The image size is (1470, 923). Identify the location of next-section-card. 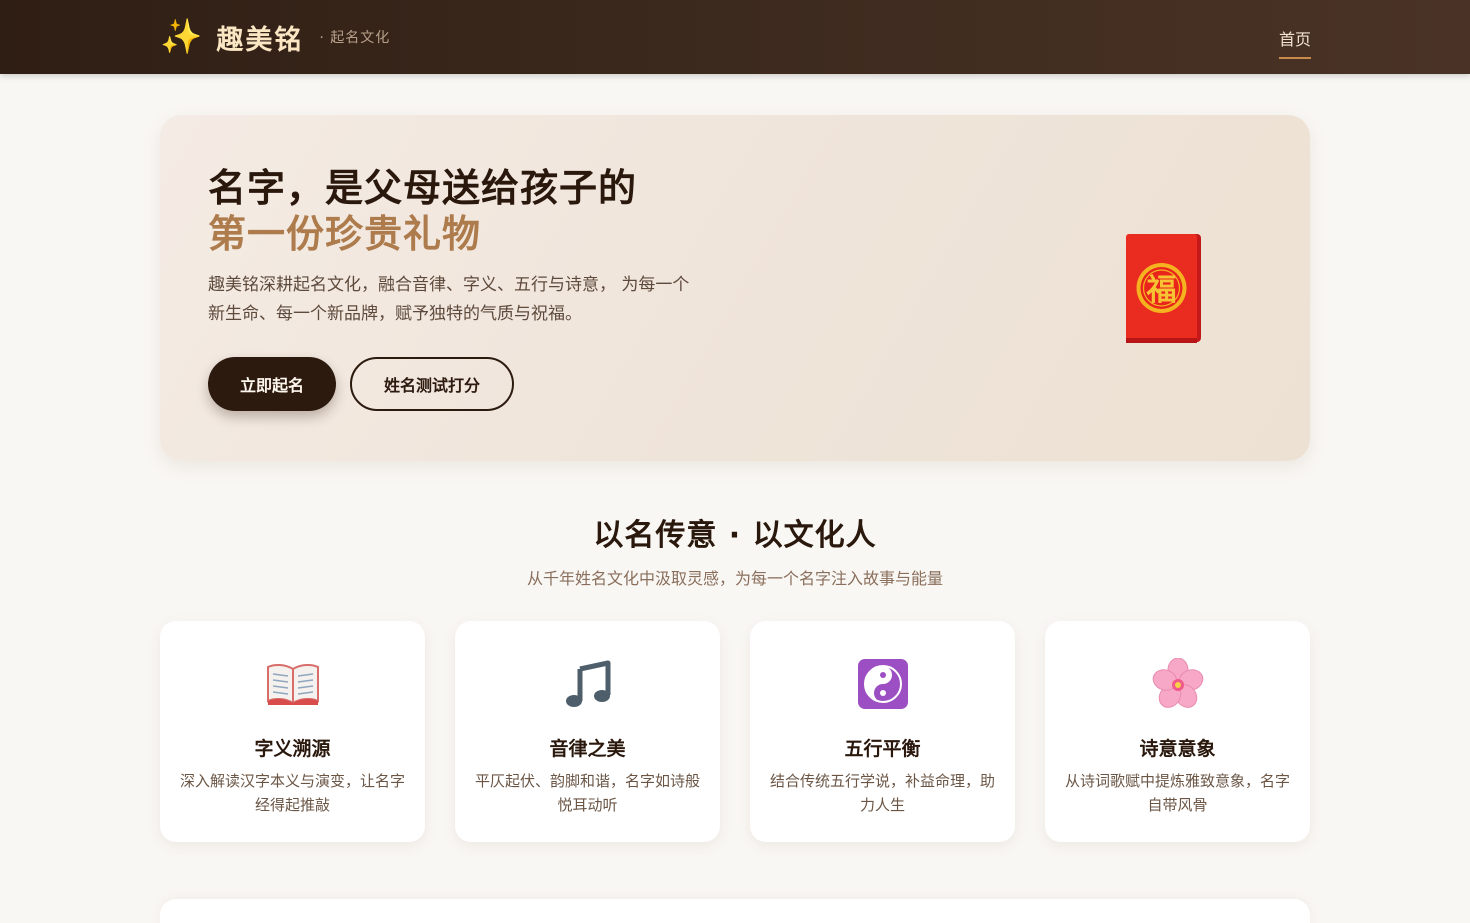
(735, 911).